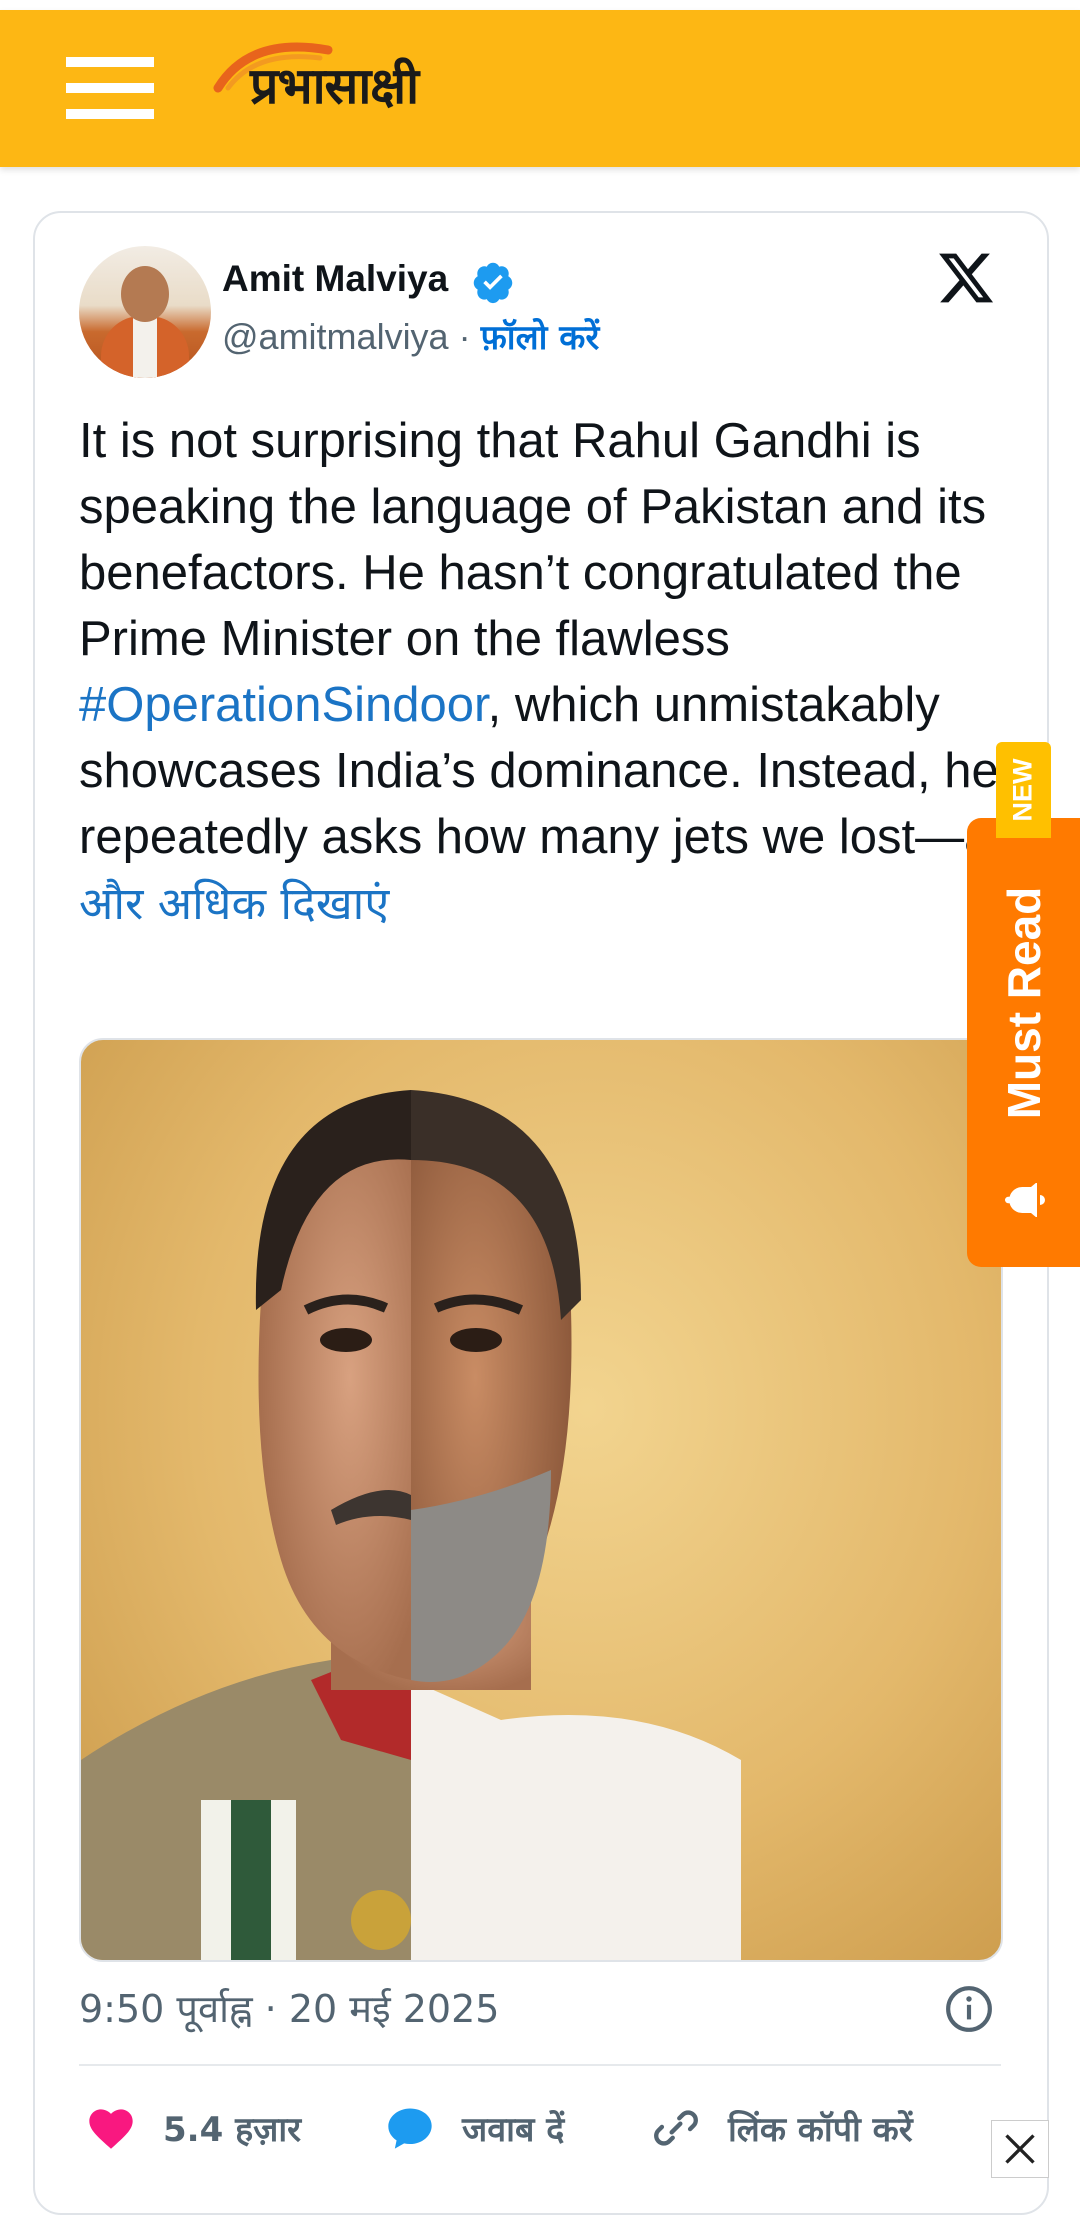  I want to click on x-logo-icon, so click(966, 278).